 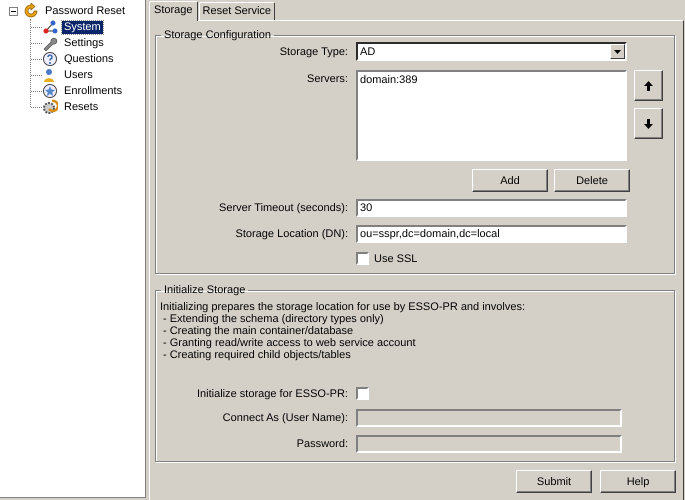 What do you see at coordinates (272, 394) in the screenshot?
I see `field-label: Initialize storage for ESSO-PR:` at bounding box center [272, 394].